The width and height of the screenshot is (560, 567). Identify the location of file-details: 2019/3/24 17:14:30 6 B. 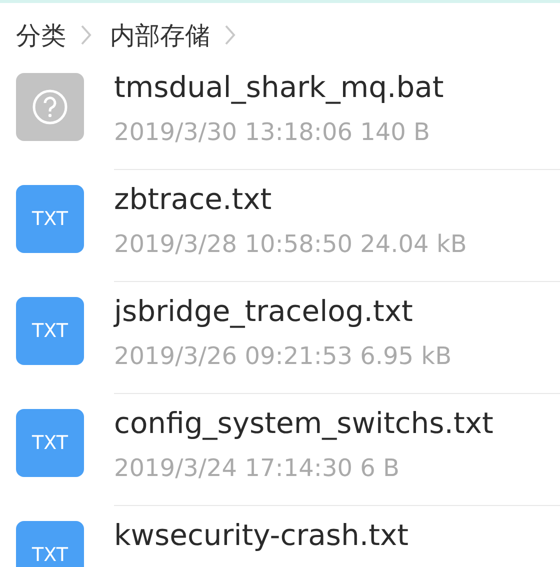
(257, 468).